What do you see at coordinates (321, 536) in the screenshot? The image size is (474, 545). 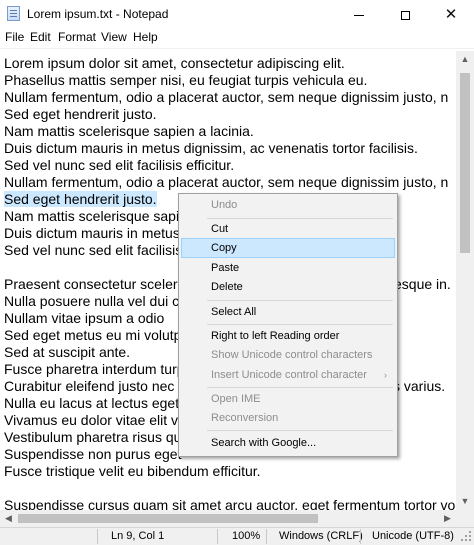 I see `line-endings: Windows (CRLF)` at bounding box center [321, 536].